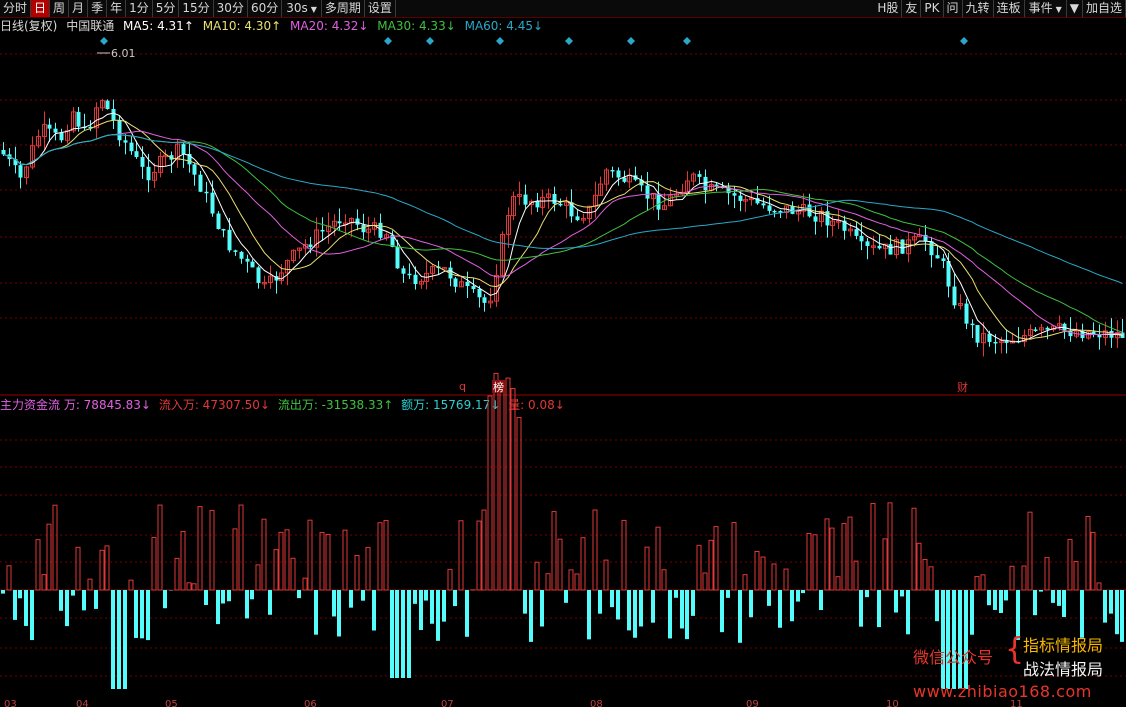  Describe the element at coordinates (123, 53) in the screenshot. I see `high-price-label: 6.01` at that location.